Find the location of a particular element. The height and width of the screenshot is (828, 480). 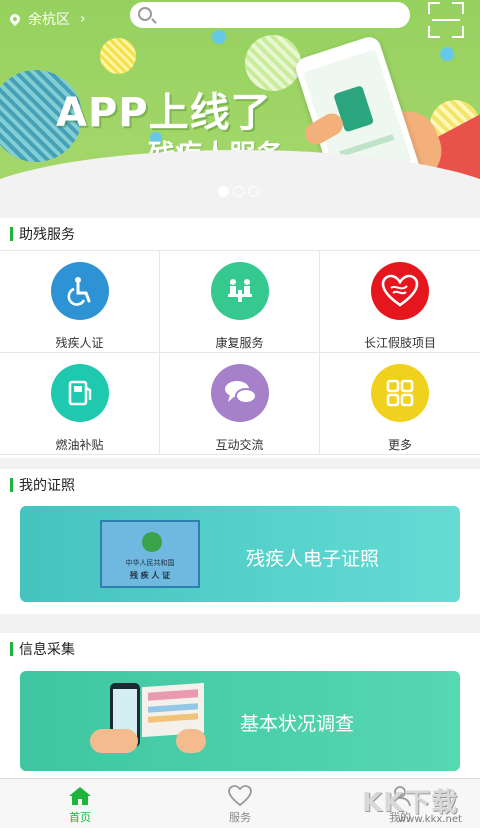

grid-more-icon is located at coordinates (400, 393).